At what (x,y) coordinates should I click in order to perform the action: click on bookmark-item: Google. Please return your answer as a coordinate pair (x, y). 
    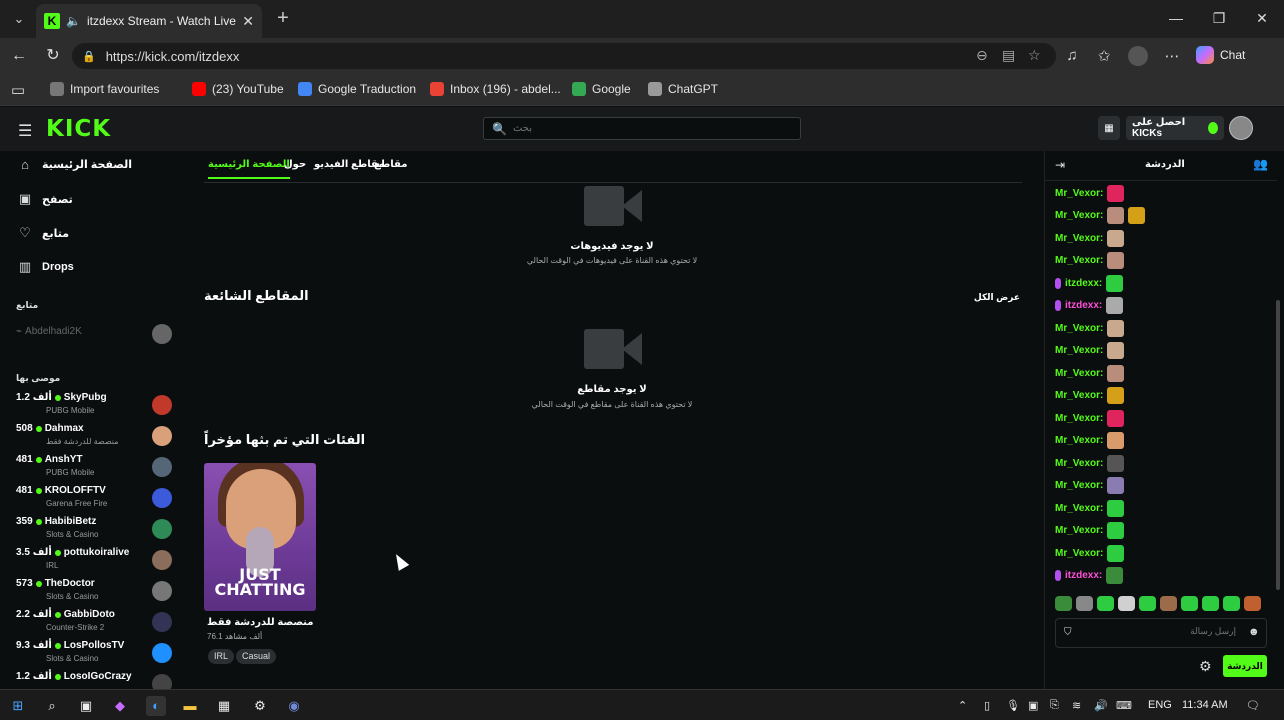
    Looking at the image, I should click on (601, 89).